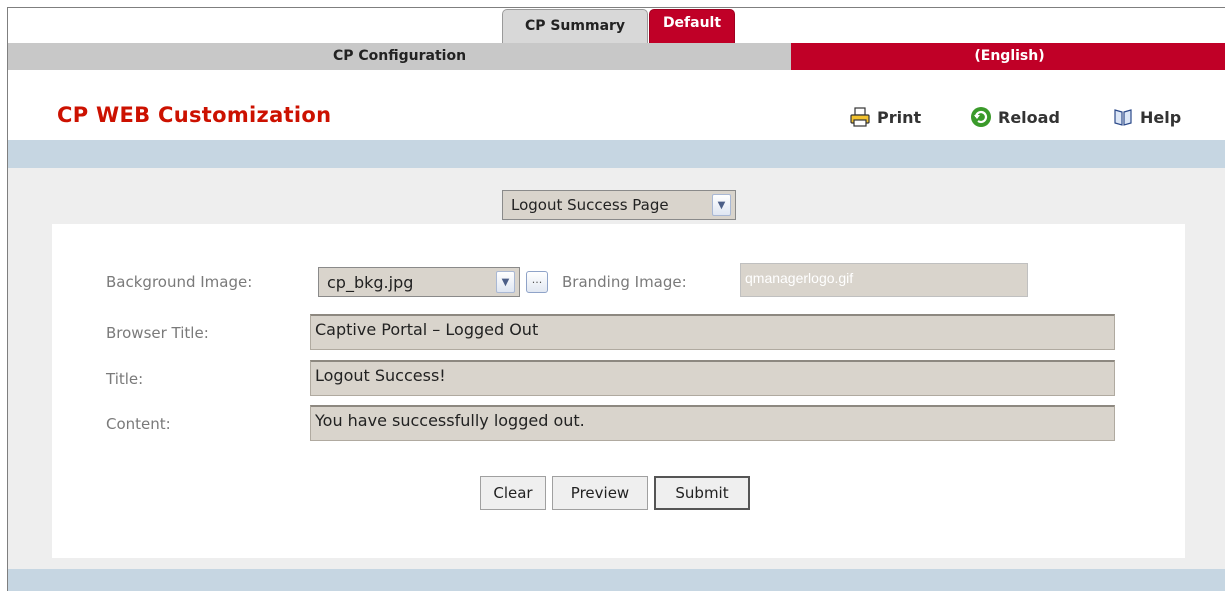 The width and height of the screenshot is (1228, 593). Describe the element at coordinates (712, 423) in the screenshot. I see `content-field: You have successfully logged out.` at that location.